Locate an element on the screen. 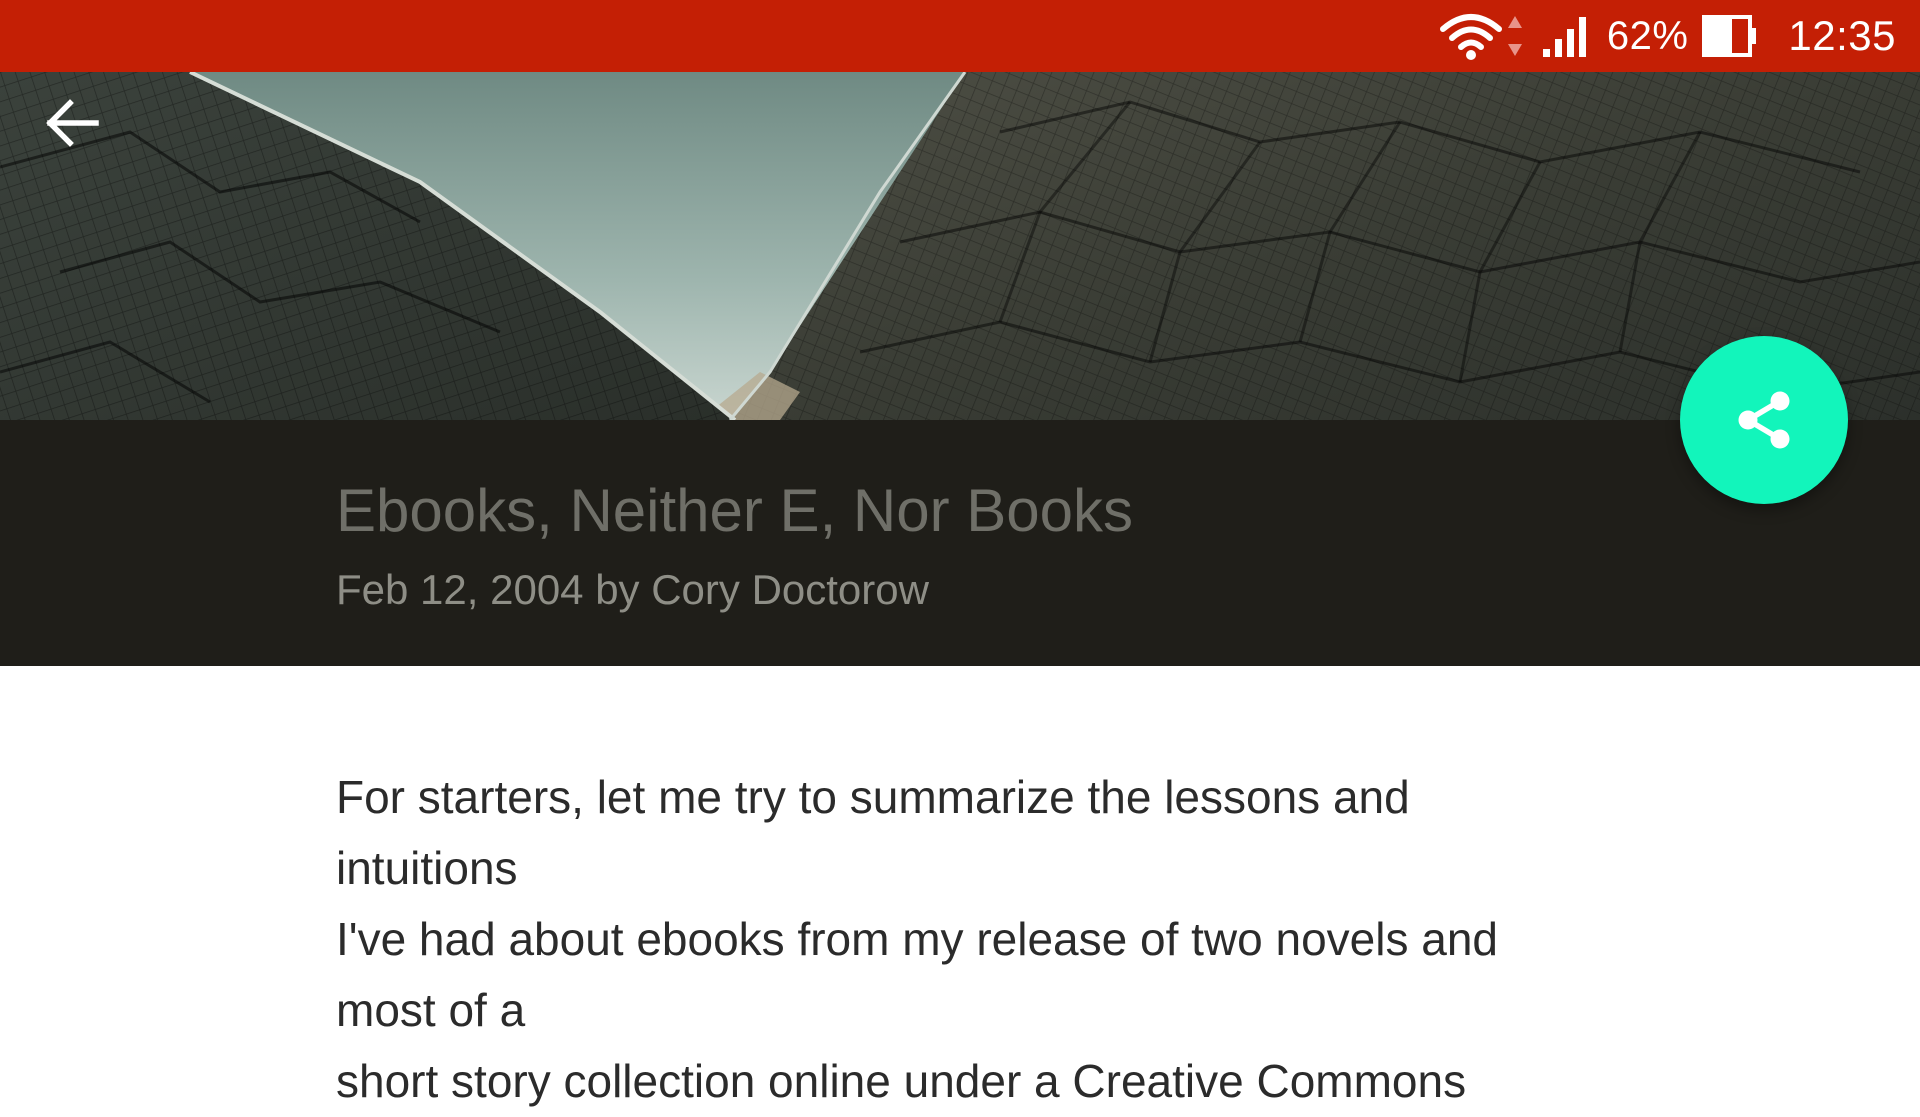  back-button is located at coordinates (84, 138).